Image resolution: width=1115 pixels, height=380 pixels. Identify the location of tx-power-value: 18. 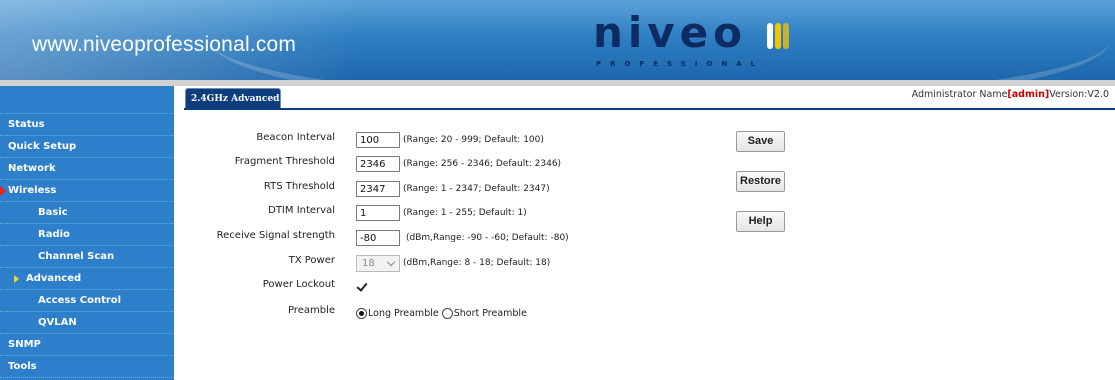
(368, 263).